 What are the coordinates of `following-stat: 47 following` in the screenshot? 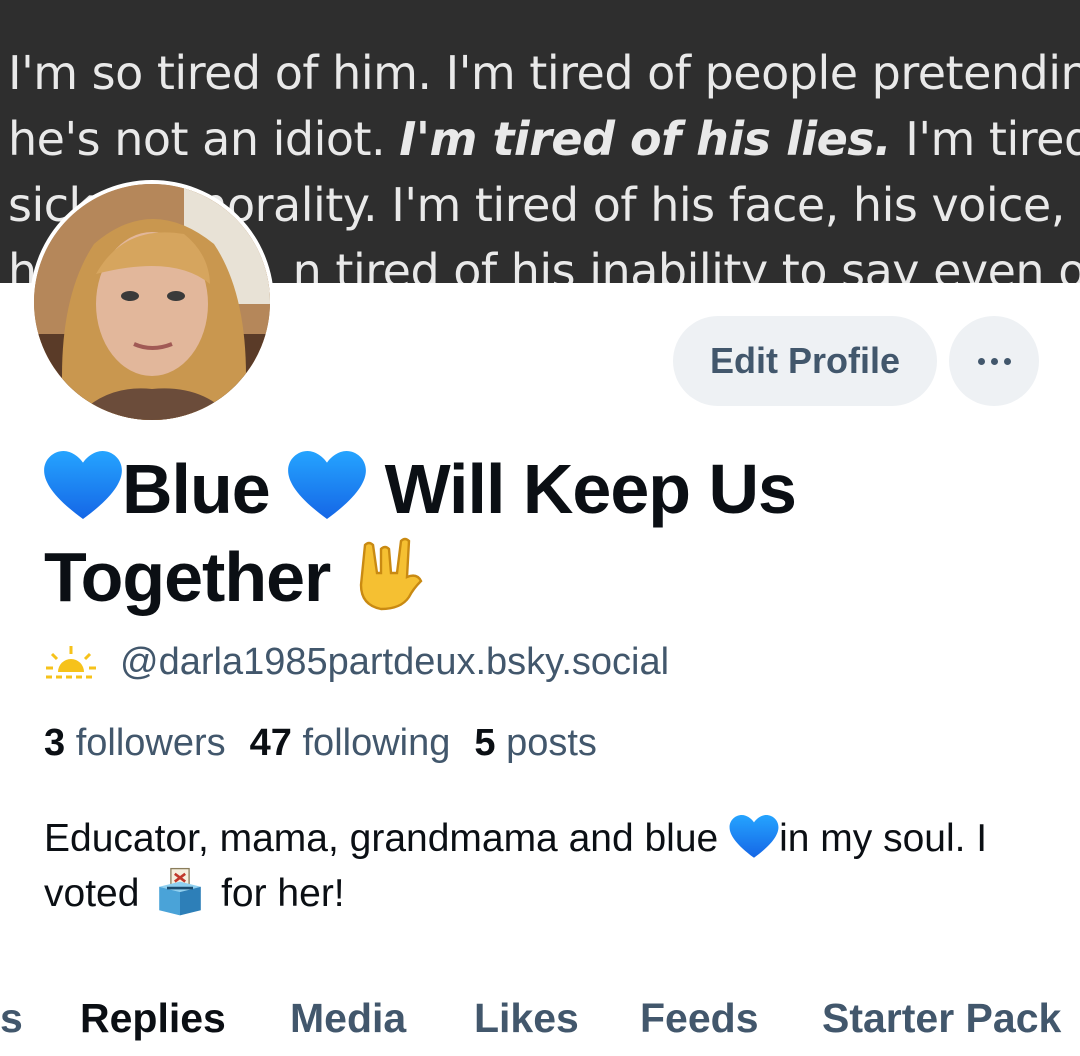 It's located at (350, 743).